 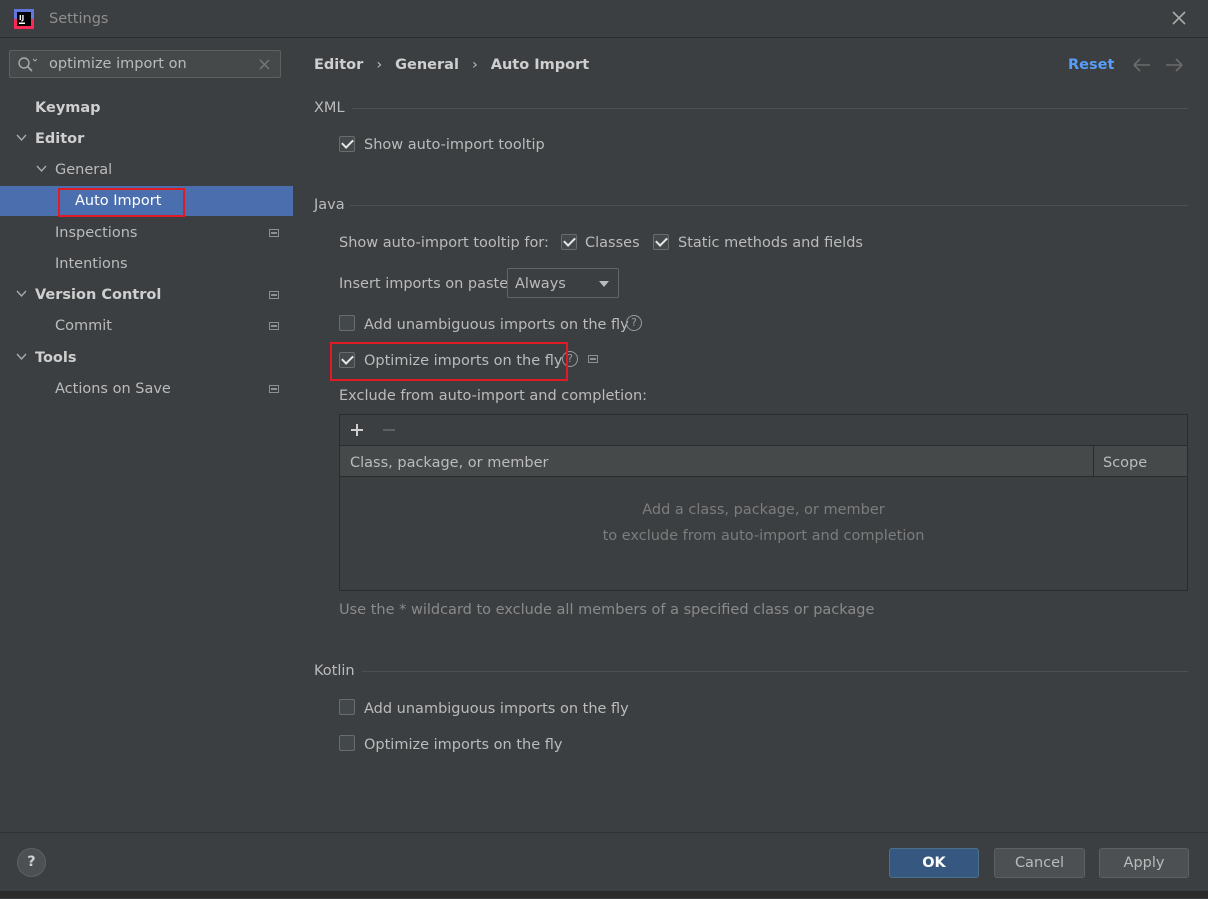 What do you see at coordinates (146, 108) in the screenshot?
I see `sidebar-item-keymap: Keymap` at bounding box center [146, 108].